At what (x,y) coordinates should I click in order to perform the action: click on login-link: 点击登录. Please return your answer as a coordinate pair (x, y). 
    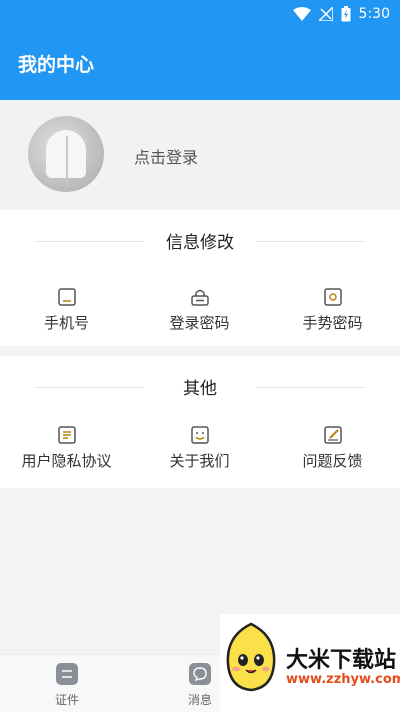
    Looking at the image, I should click on (166, 156).